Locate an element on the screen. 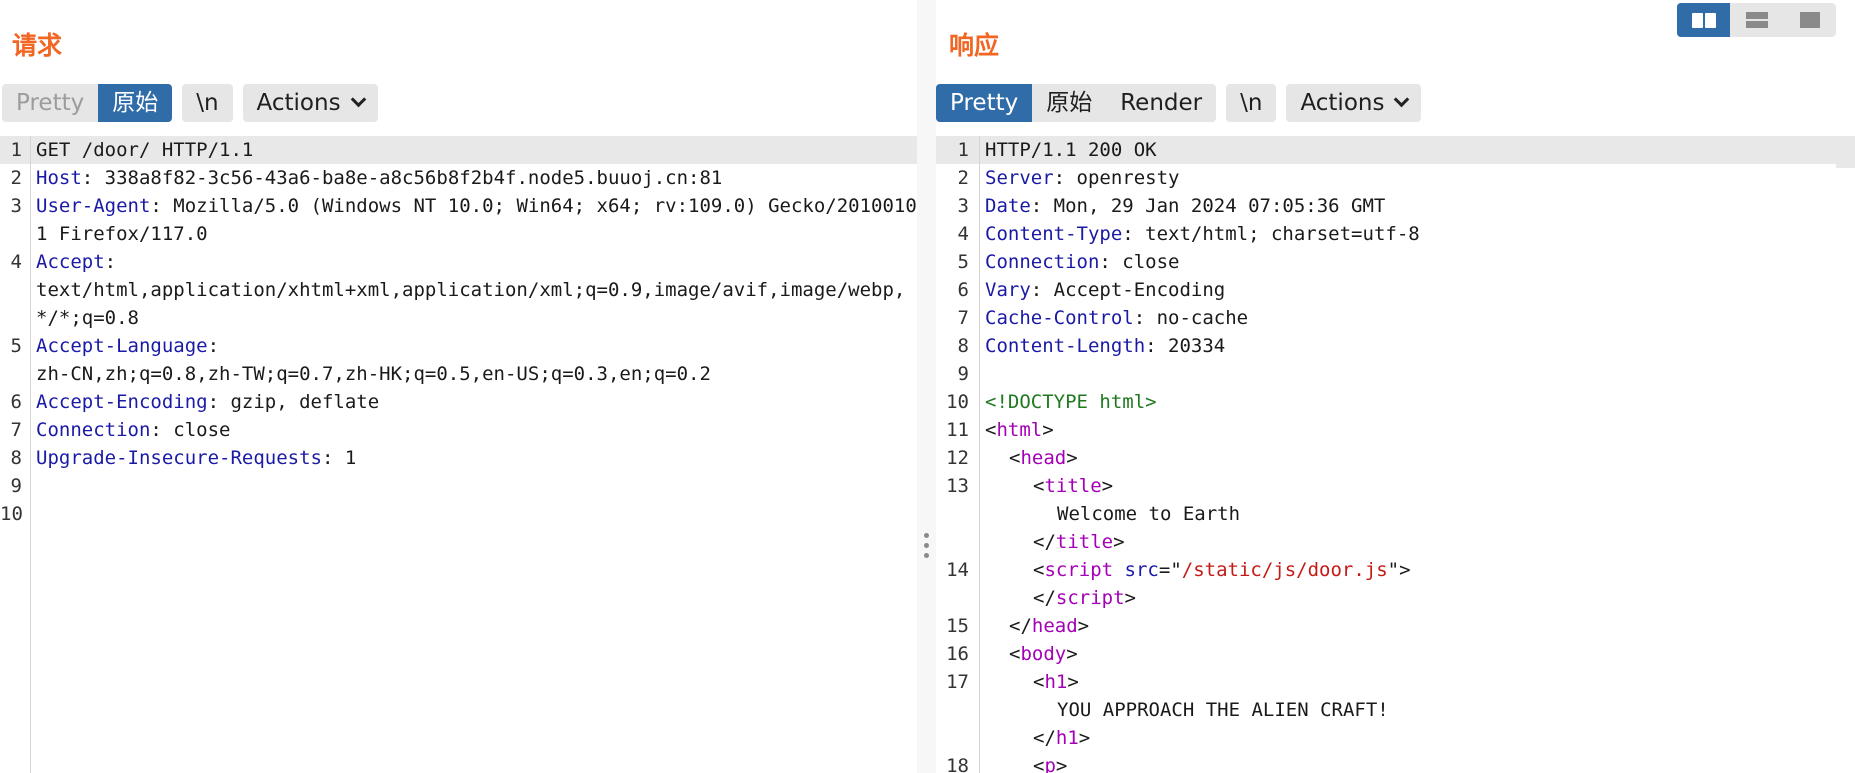 This screenshot has height=773, width=1855. code-text: <html> is located at coordinates (1019, 430).